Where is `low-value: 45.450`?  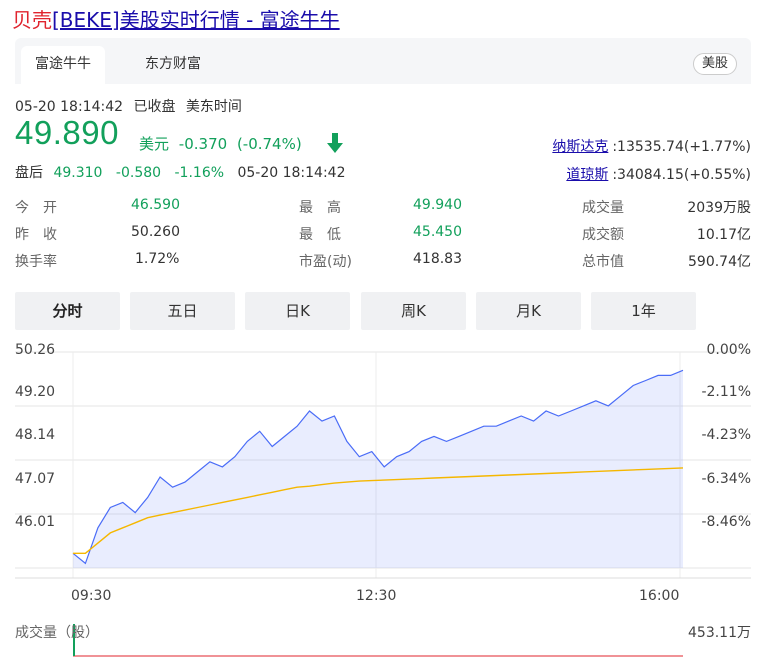
low-value: 45.450 is located at coordinates (437, 232).